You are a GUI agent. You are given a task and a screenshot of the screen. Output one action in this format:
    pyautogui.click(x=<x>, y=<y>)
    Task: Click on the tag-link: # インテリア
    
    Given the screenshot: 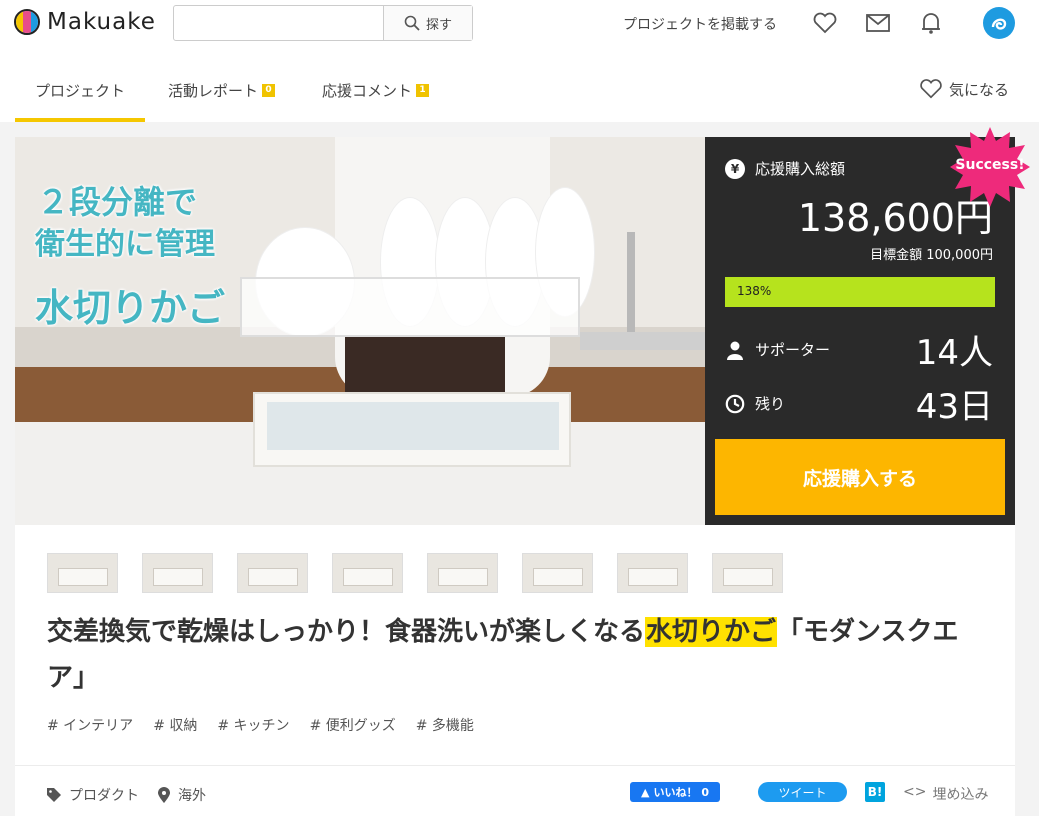 What is the action you would take?
    pyautogui.click(x=90, y=725)
    